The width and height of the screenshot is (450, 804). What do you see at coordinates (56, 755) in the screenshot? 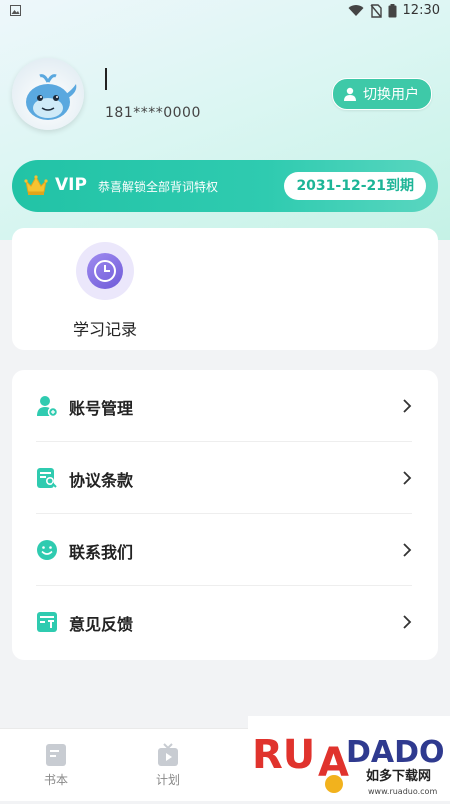
I see `book-icon` at bounding box center [56, 755].